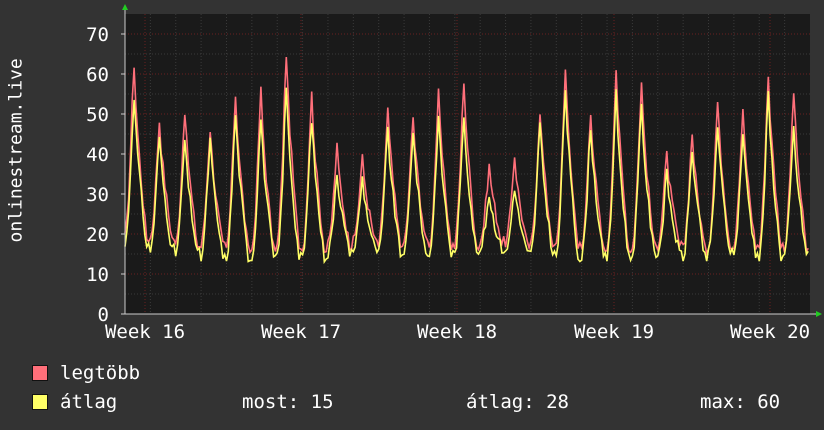 The image size is (824, 430). What do you see at coordinates (97, 115) in the screenshot?
I see `y-tick-label: 50` at bounding box center [97, 115].